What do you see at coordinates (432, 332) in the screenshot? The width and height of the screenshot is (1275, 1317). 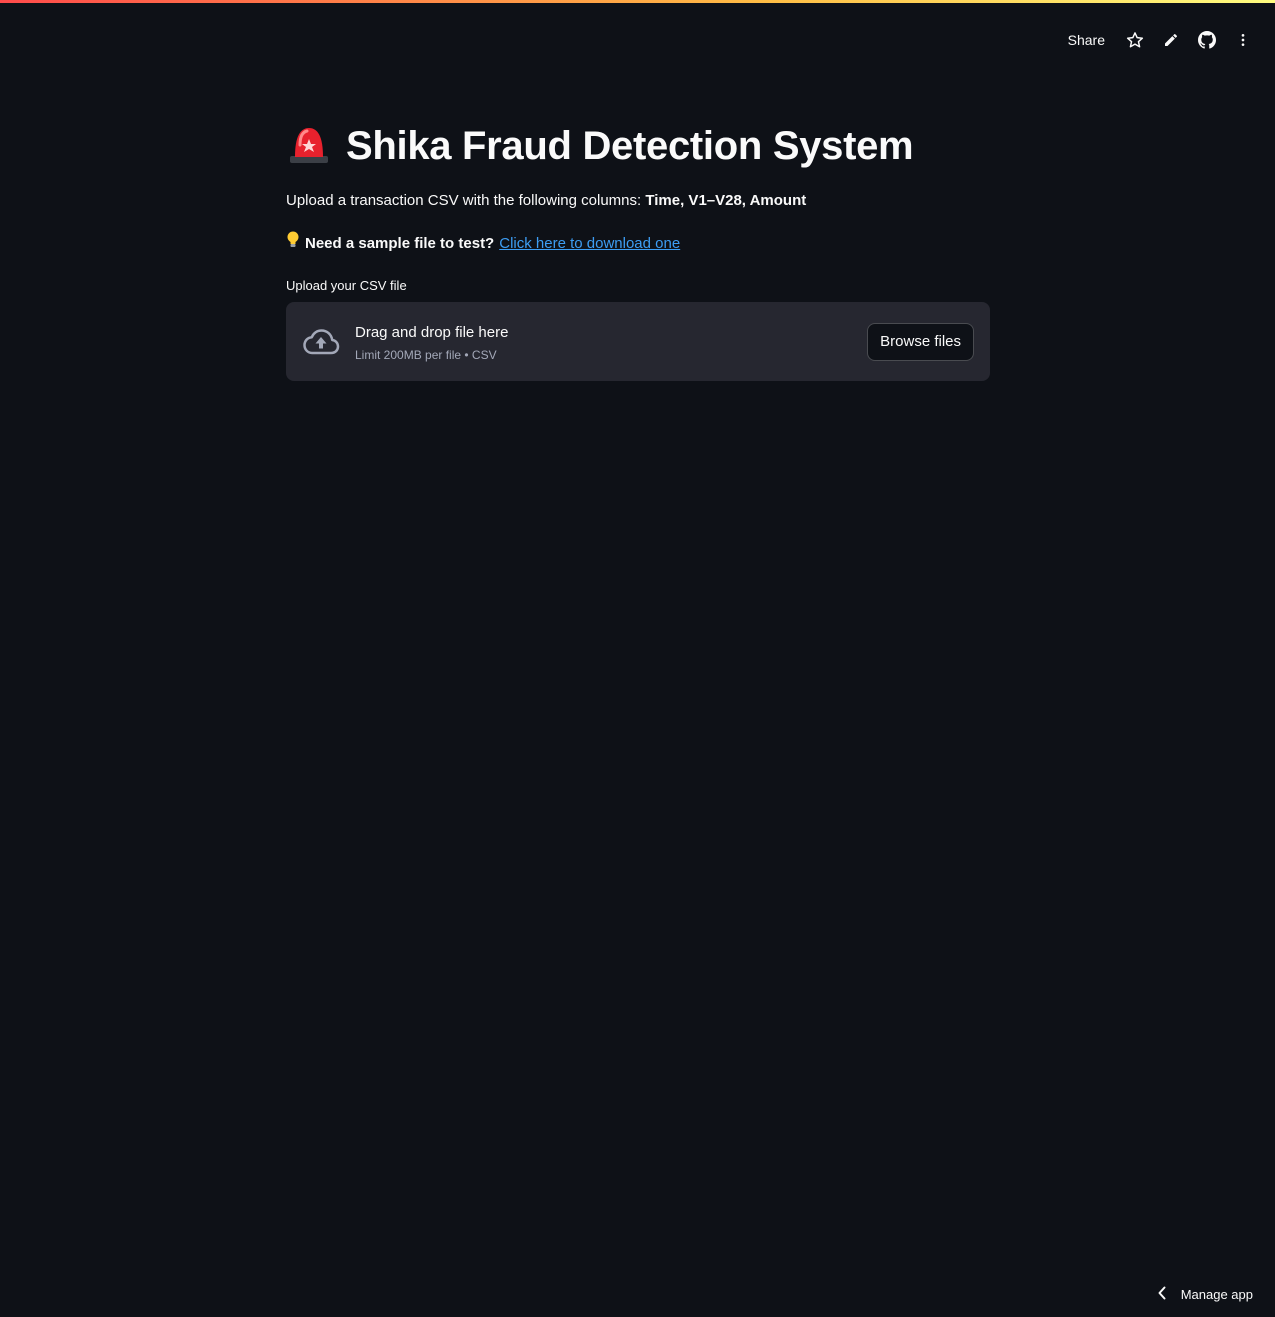 I see `dropzone-instructions: Drag and drop file here` at bounding box center [432, 332].